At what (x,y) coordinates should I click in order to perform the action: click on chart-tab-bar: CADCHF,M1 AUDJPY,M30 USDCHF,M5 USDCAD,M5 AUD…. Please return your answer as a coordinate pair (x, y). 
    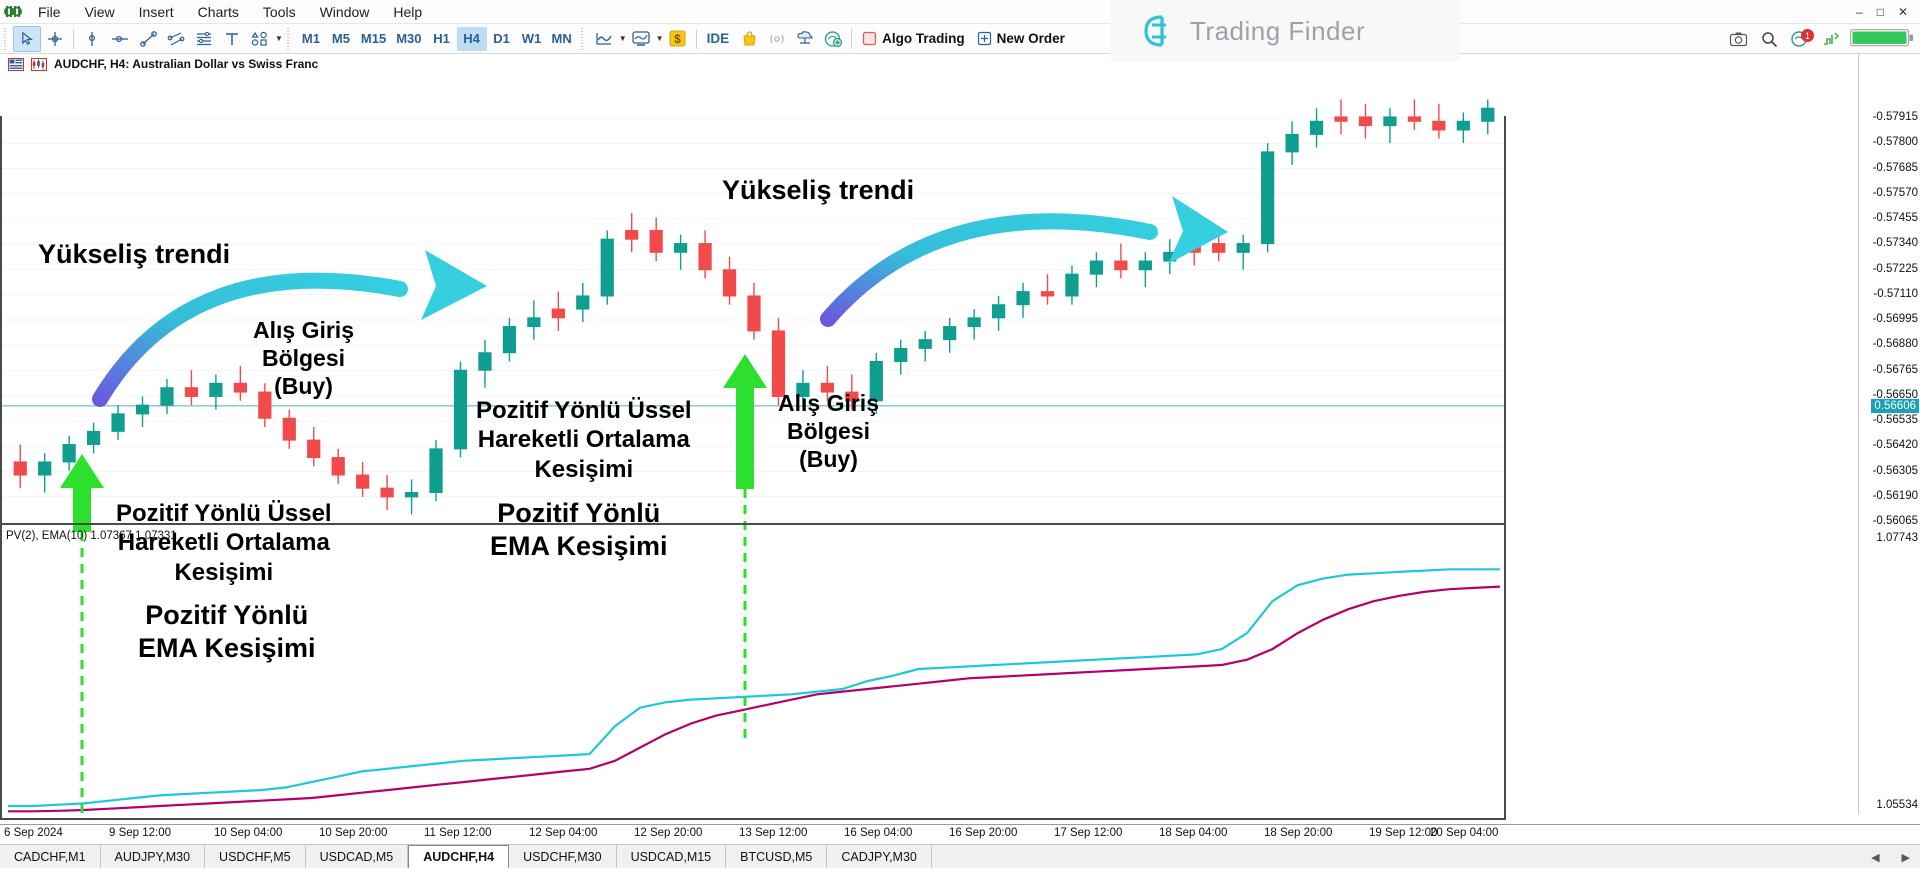
    Looking at the image, I should click on (960, 856).